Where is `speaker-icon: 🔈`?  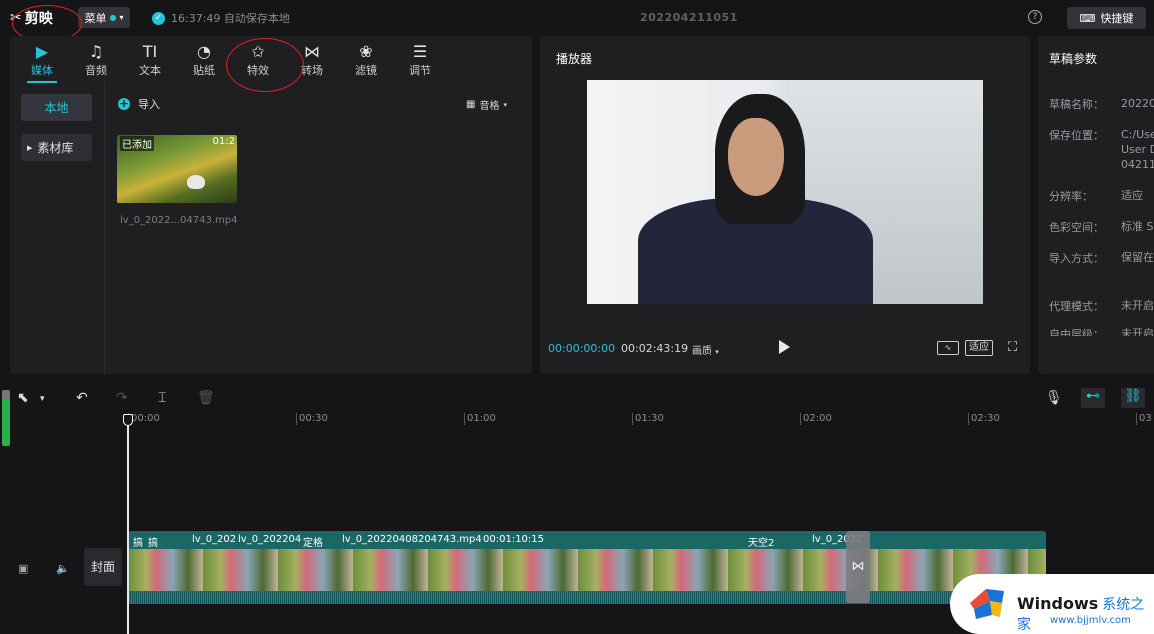
speaker-icon: 🔈 is located at coordinates (63, 568).